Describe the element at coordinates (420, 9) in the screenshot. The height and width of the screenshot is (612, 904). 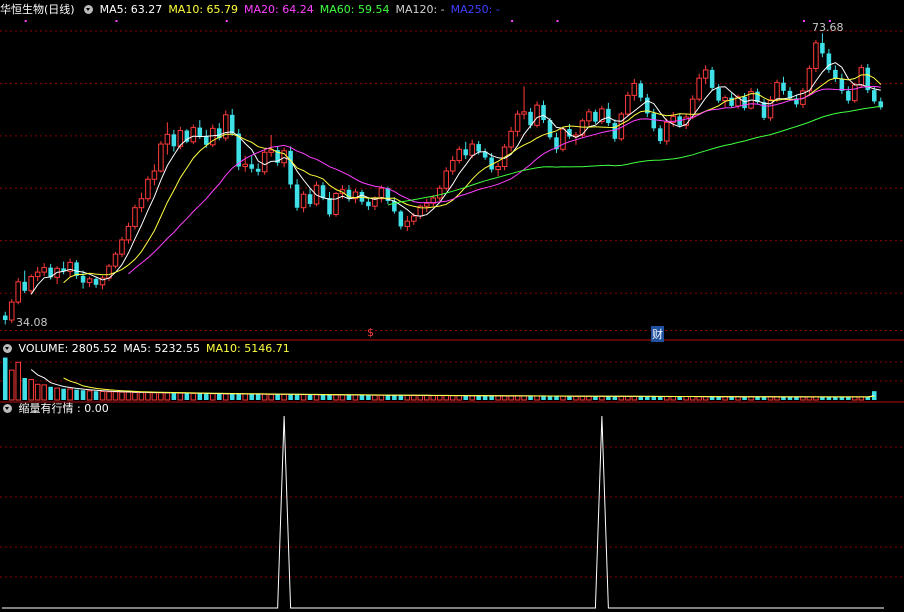
I see `ma-legend-item-4: MA120: -` at that location.